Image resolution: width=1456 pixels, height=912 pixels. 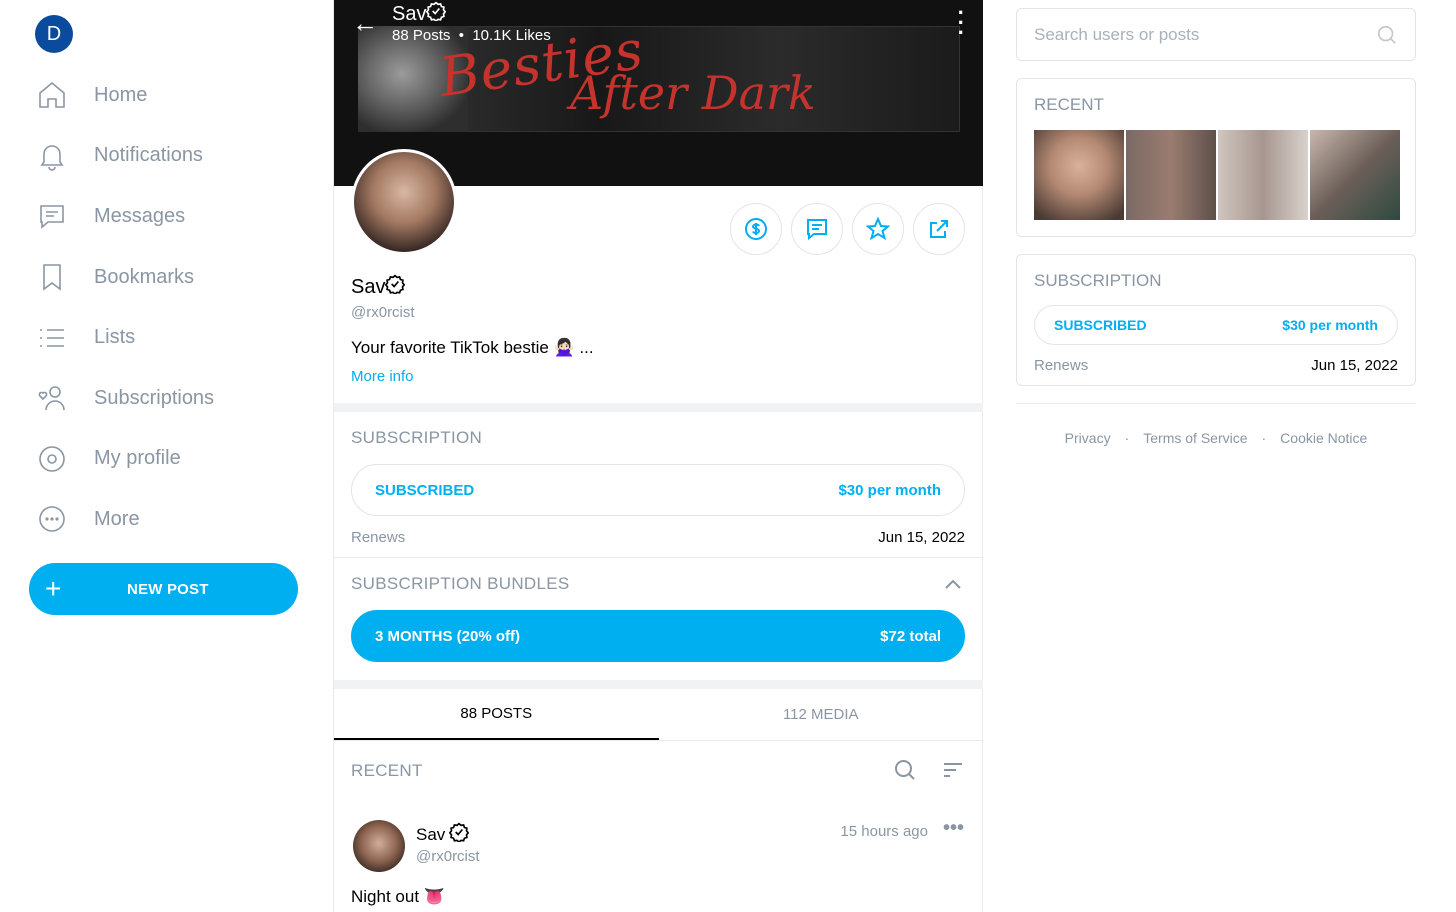 I want to click on user-avatar: D, so click(x=54, y=34).